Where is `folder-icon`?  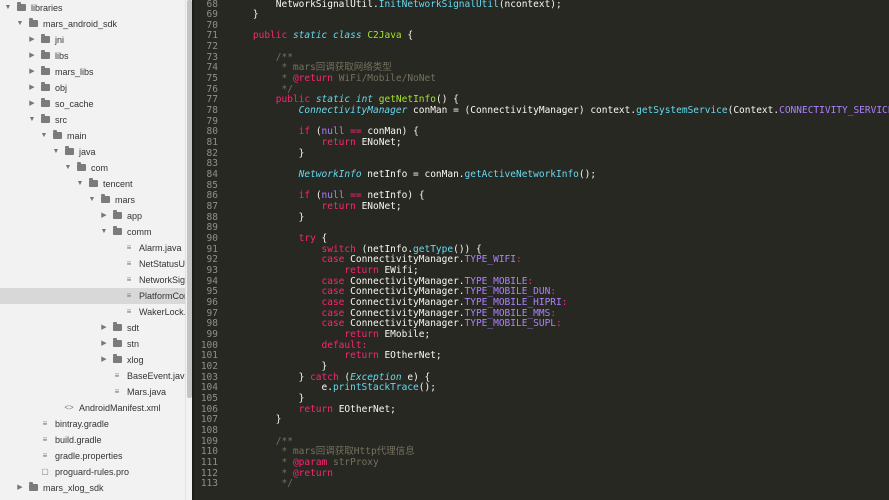
folder-icon is located at coordinates (33, 486).